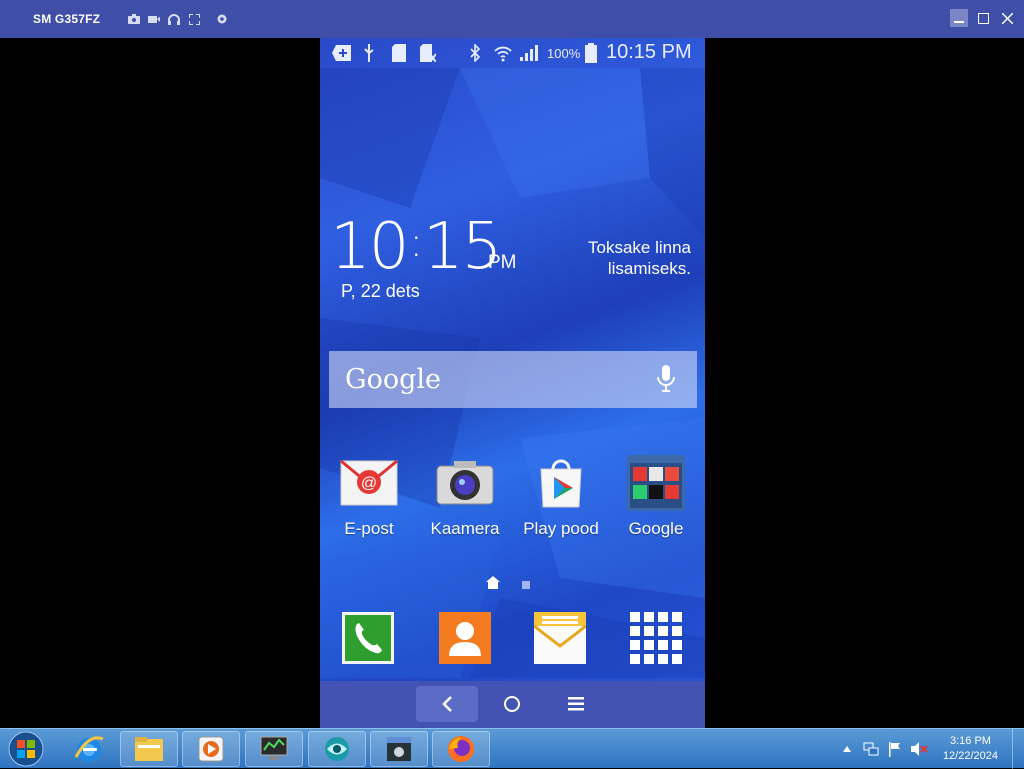 Image resolution: width=1024 pixels, height=769 pixels. What do you see at coordinates (134, 19) in the screenshot?
I see `camera-icon` at bounding box center [134, 19].